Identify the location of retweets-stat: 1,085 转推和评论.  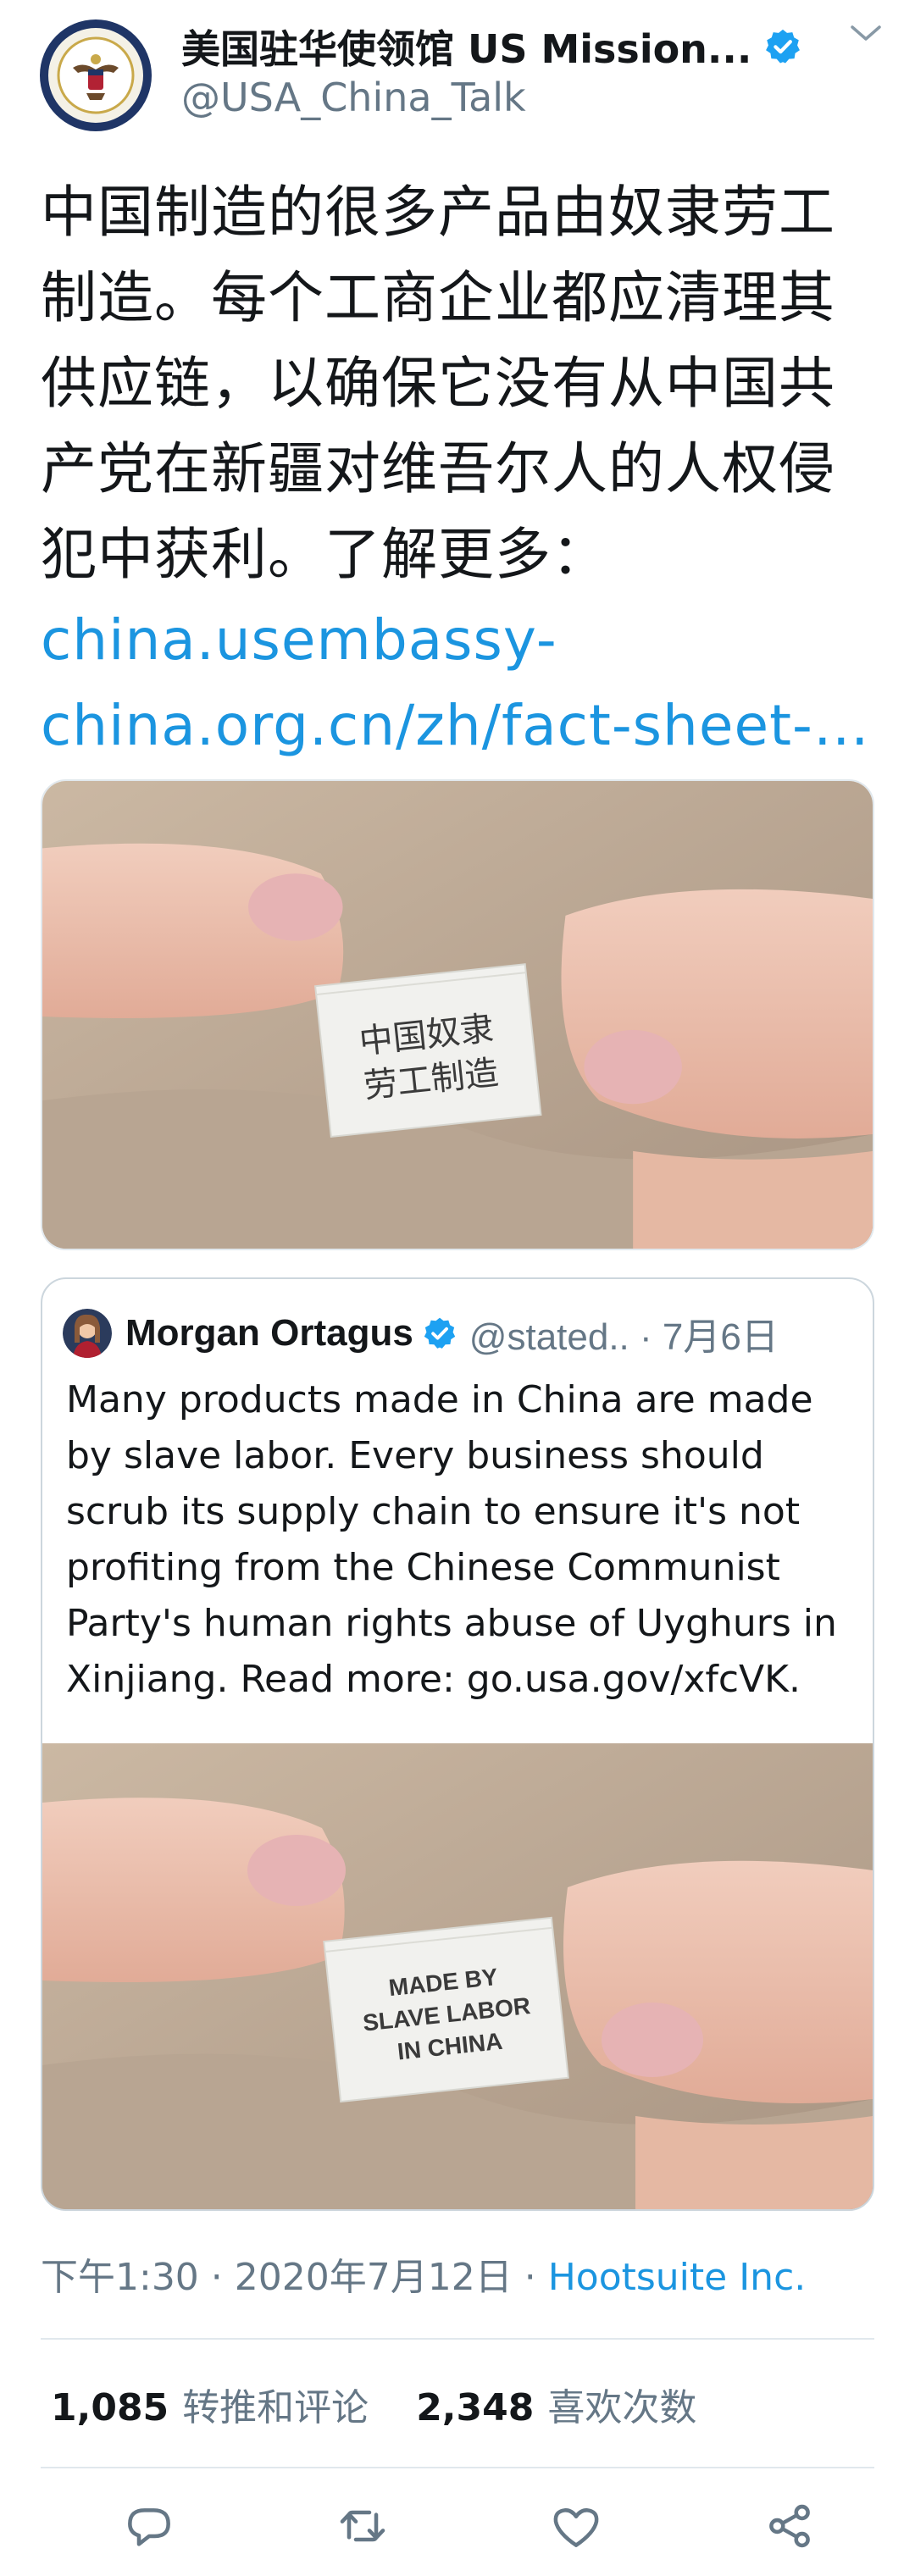
(210, 2404).